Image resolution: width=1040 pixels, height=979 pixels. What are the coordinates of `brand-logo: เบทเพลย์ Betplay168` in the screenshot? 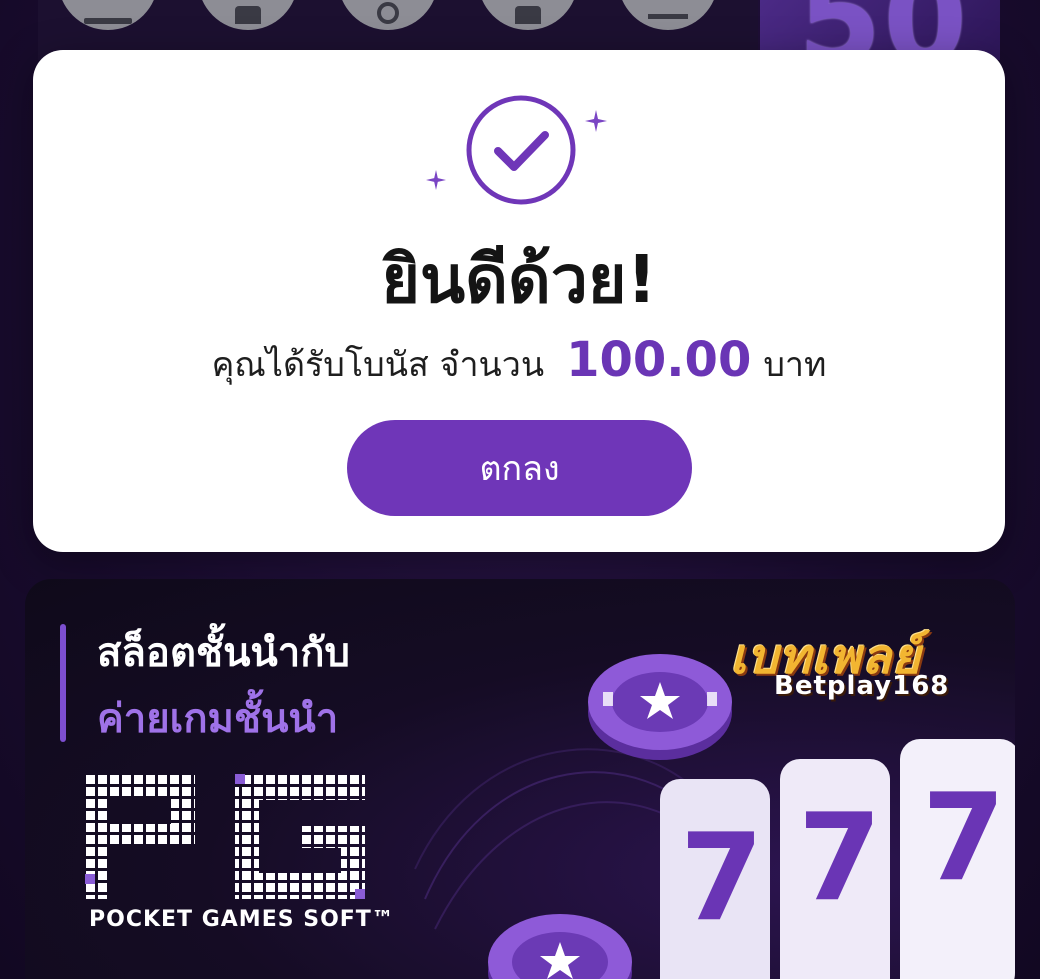 It's located at (860, 664).